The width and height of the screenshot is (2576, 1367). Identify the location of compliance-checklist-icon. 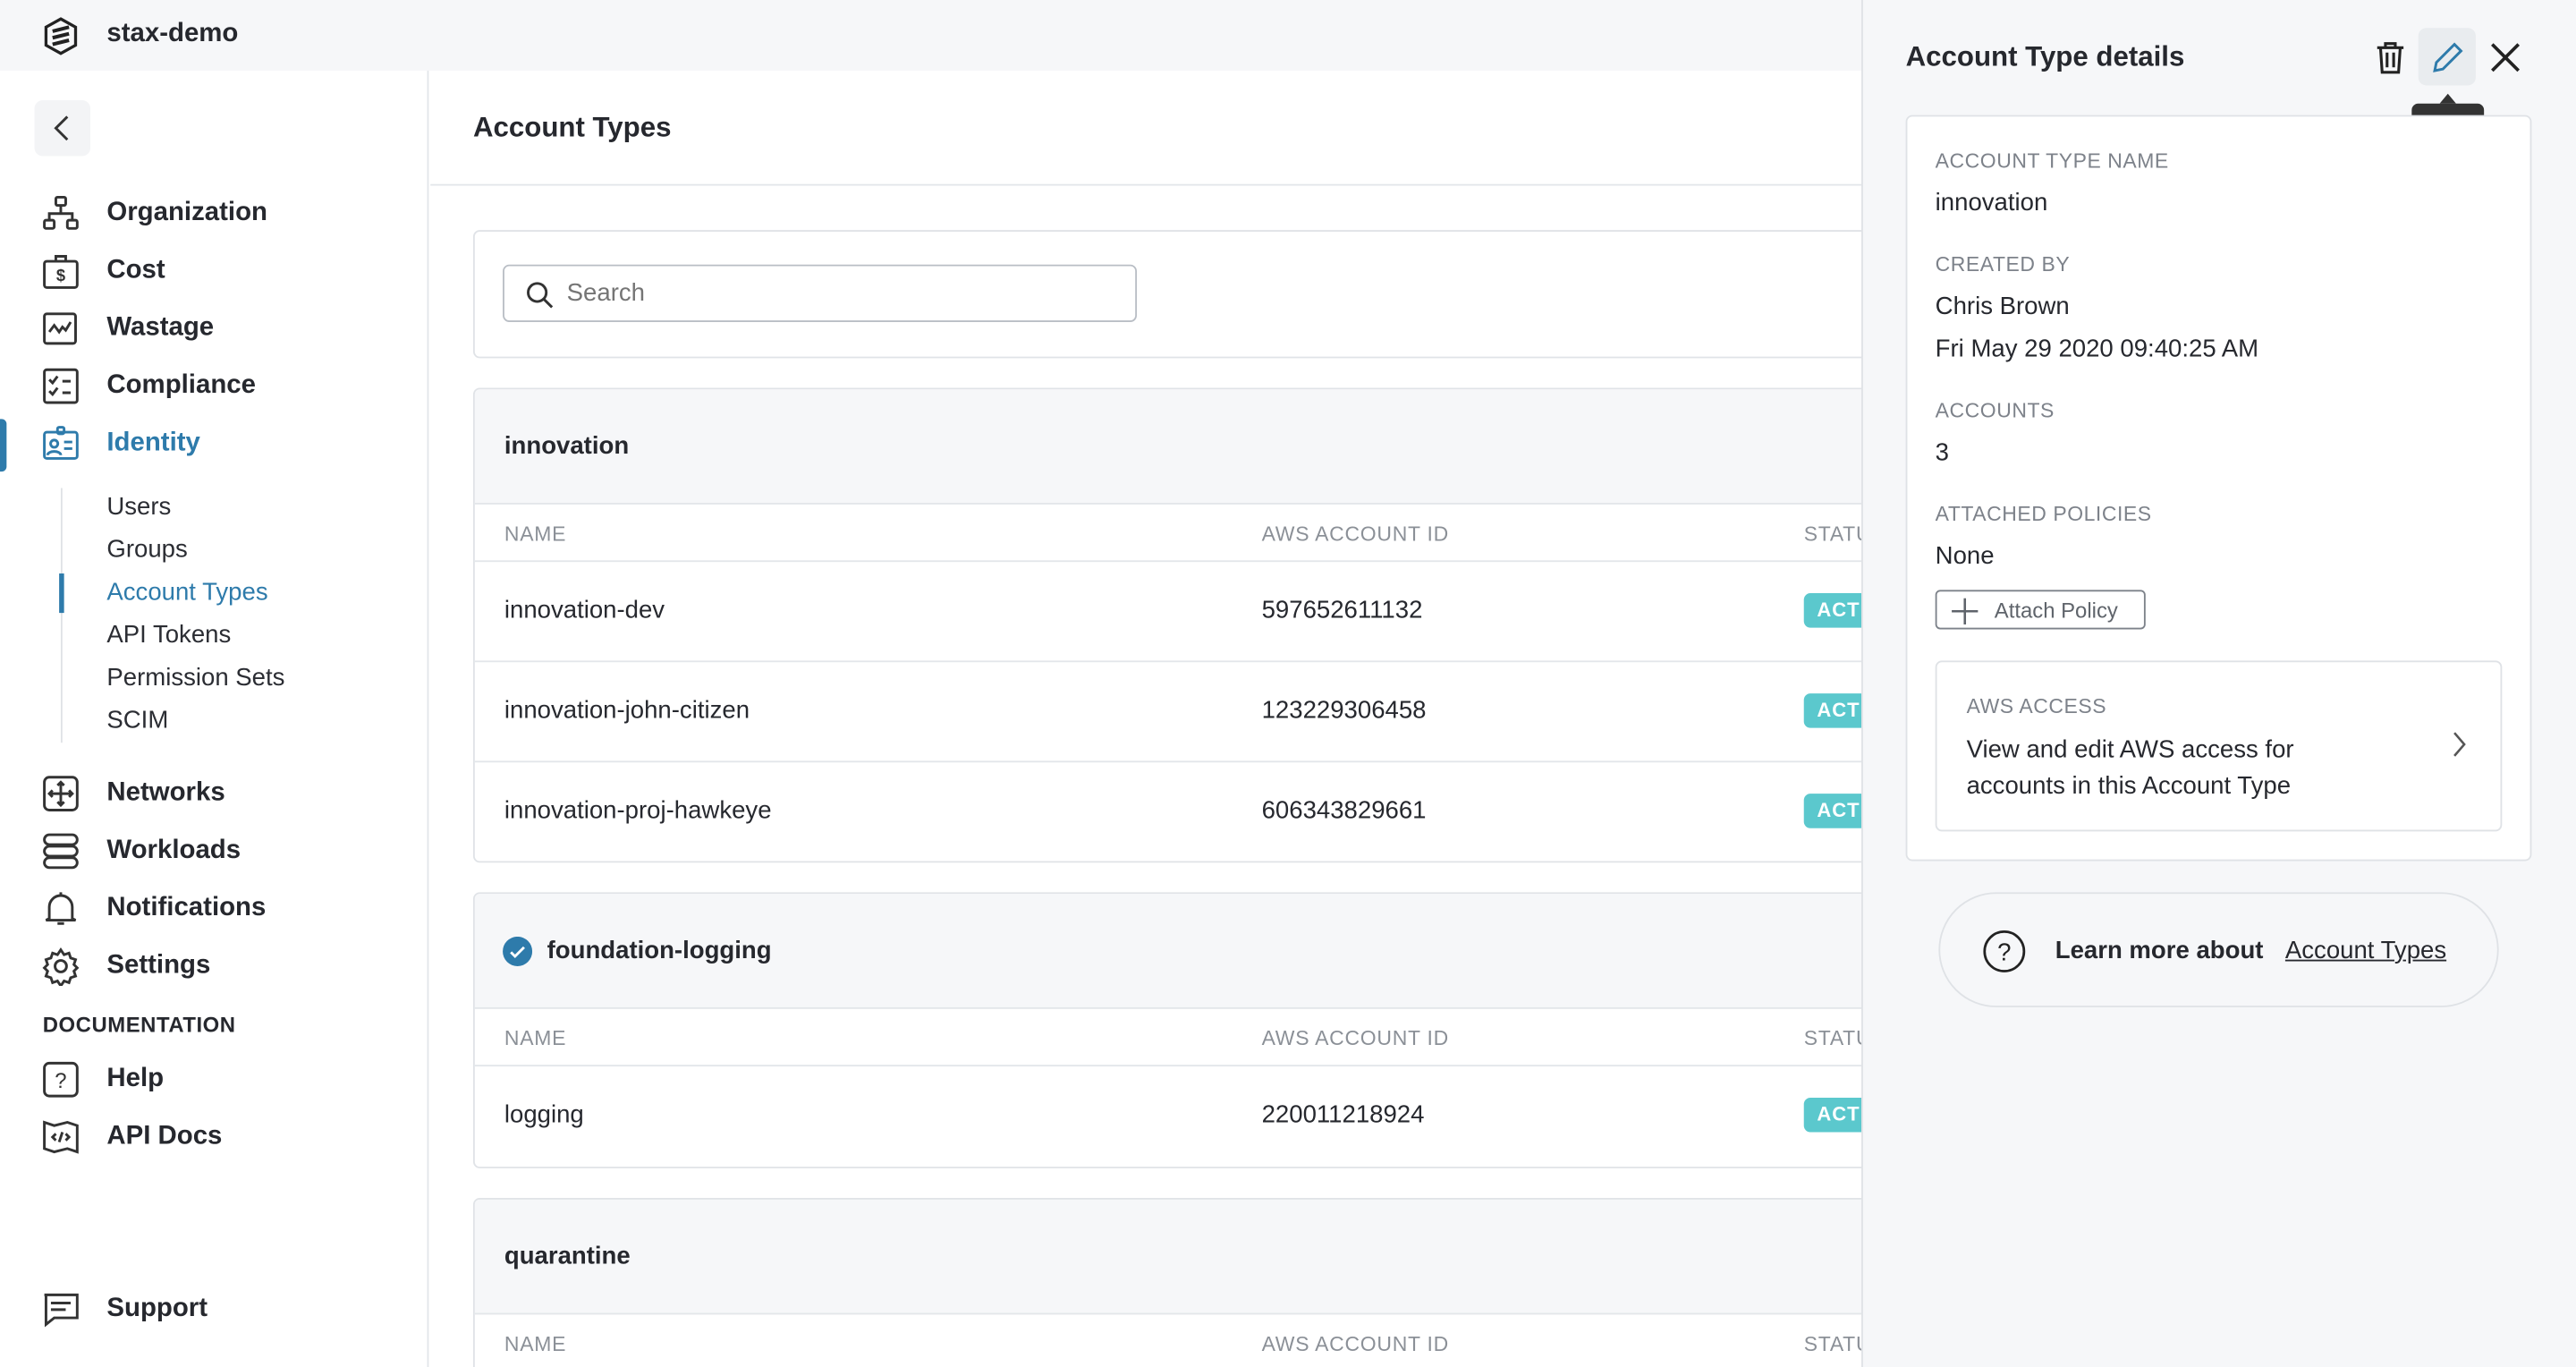
(61, 386).